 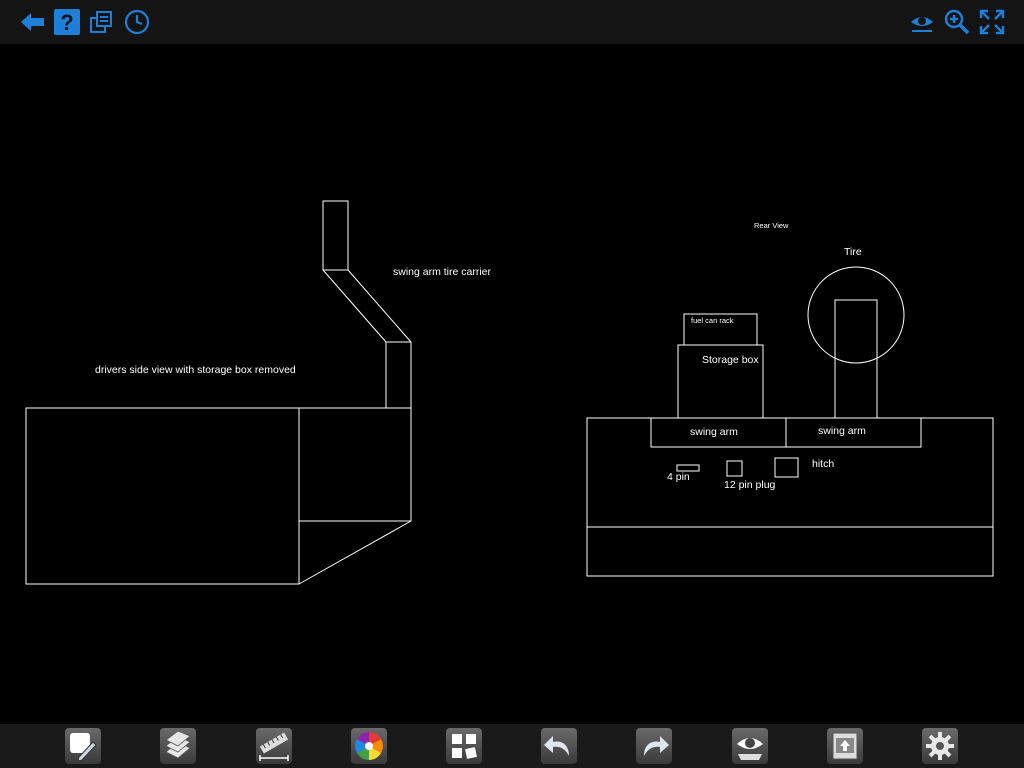 I want to click on tire-label: Tire, so click(x=853, y=252).